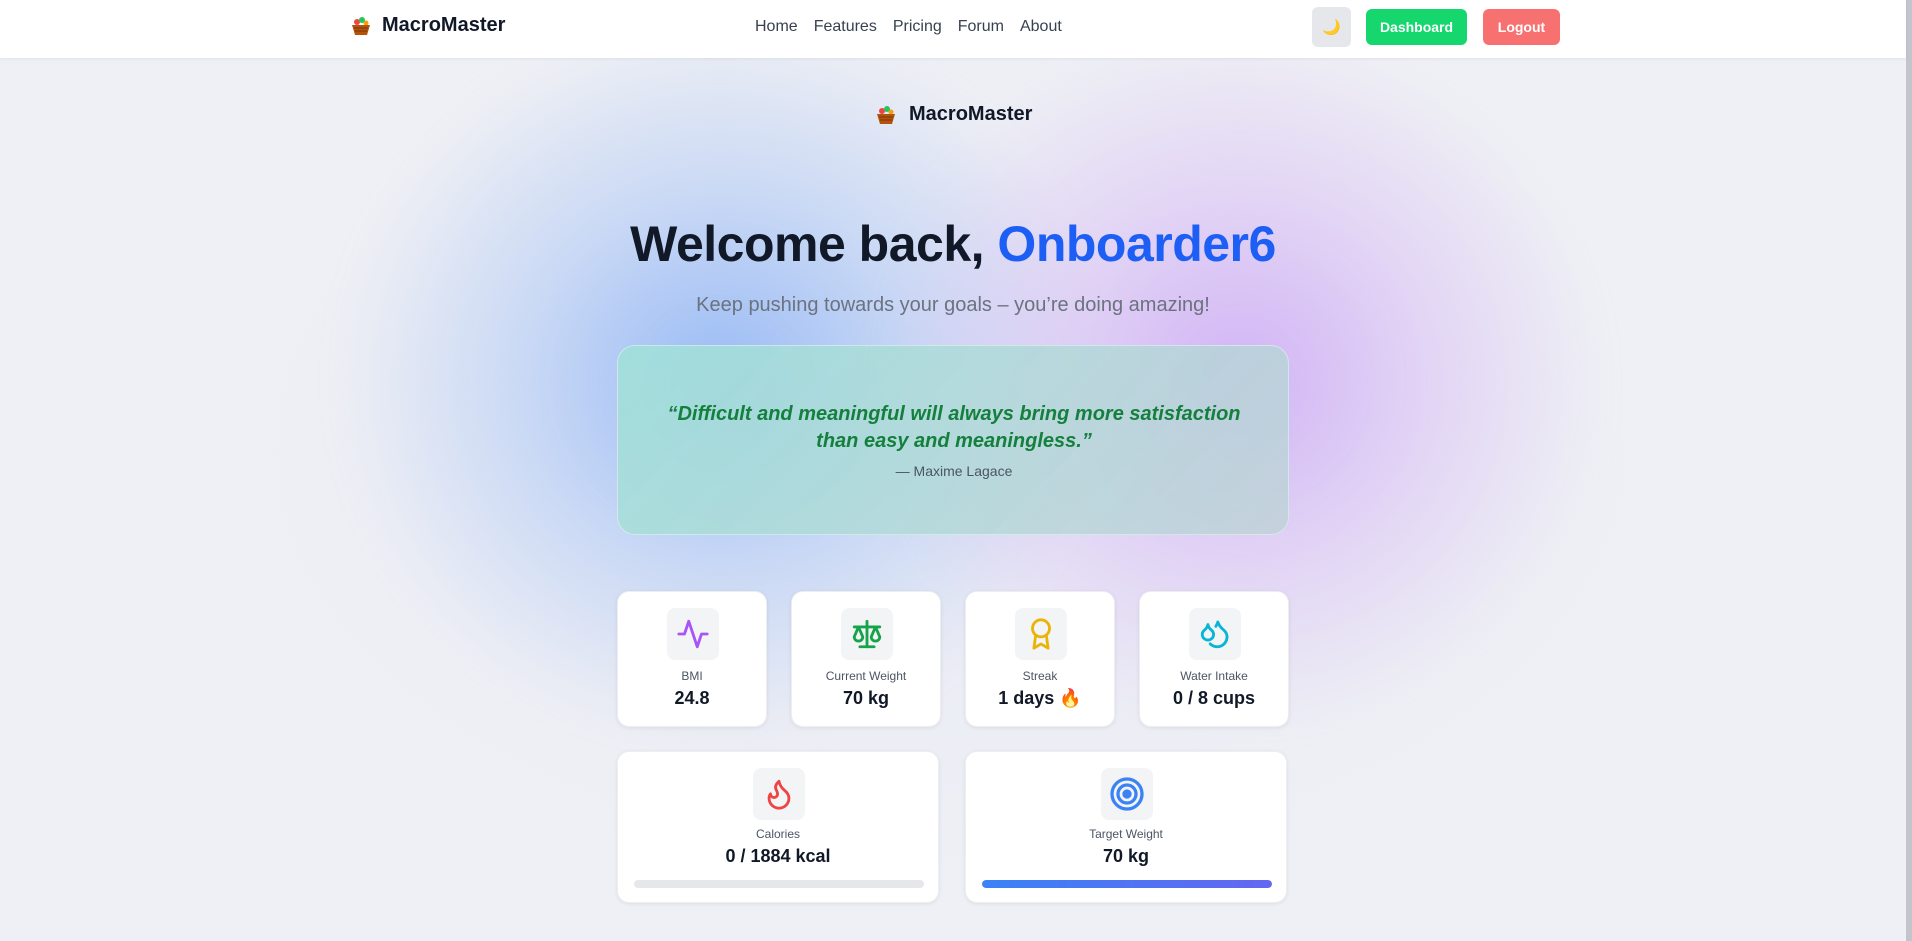 The width and height of the screenshot is (1912, 941). I want to click on scale-icon, so click(867, 634).